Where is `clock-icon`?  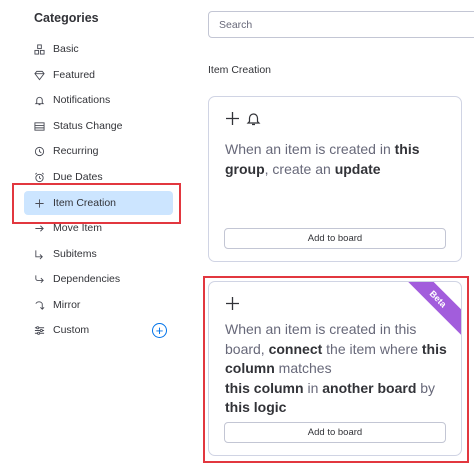 clock-icon is located at coordinates (39, 151).